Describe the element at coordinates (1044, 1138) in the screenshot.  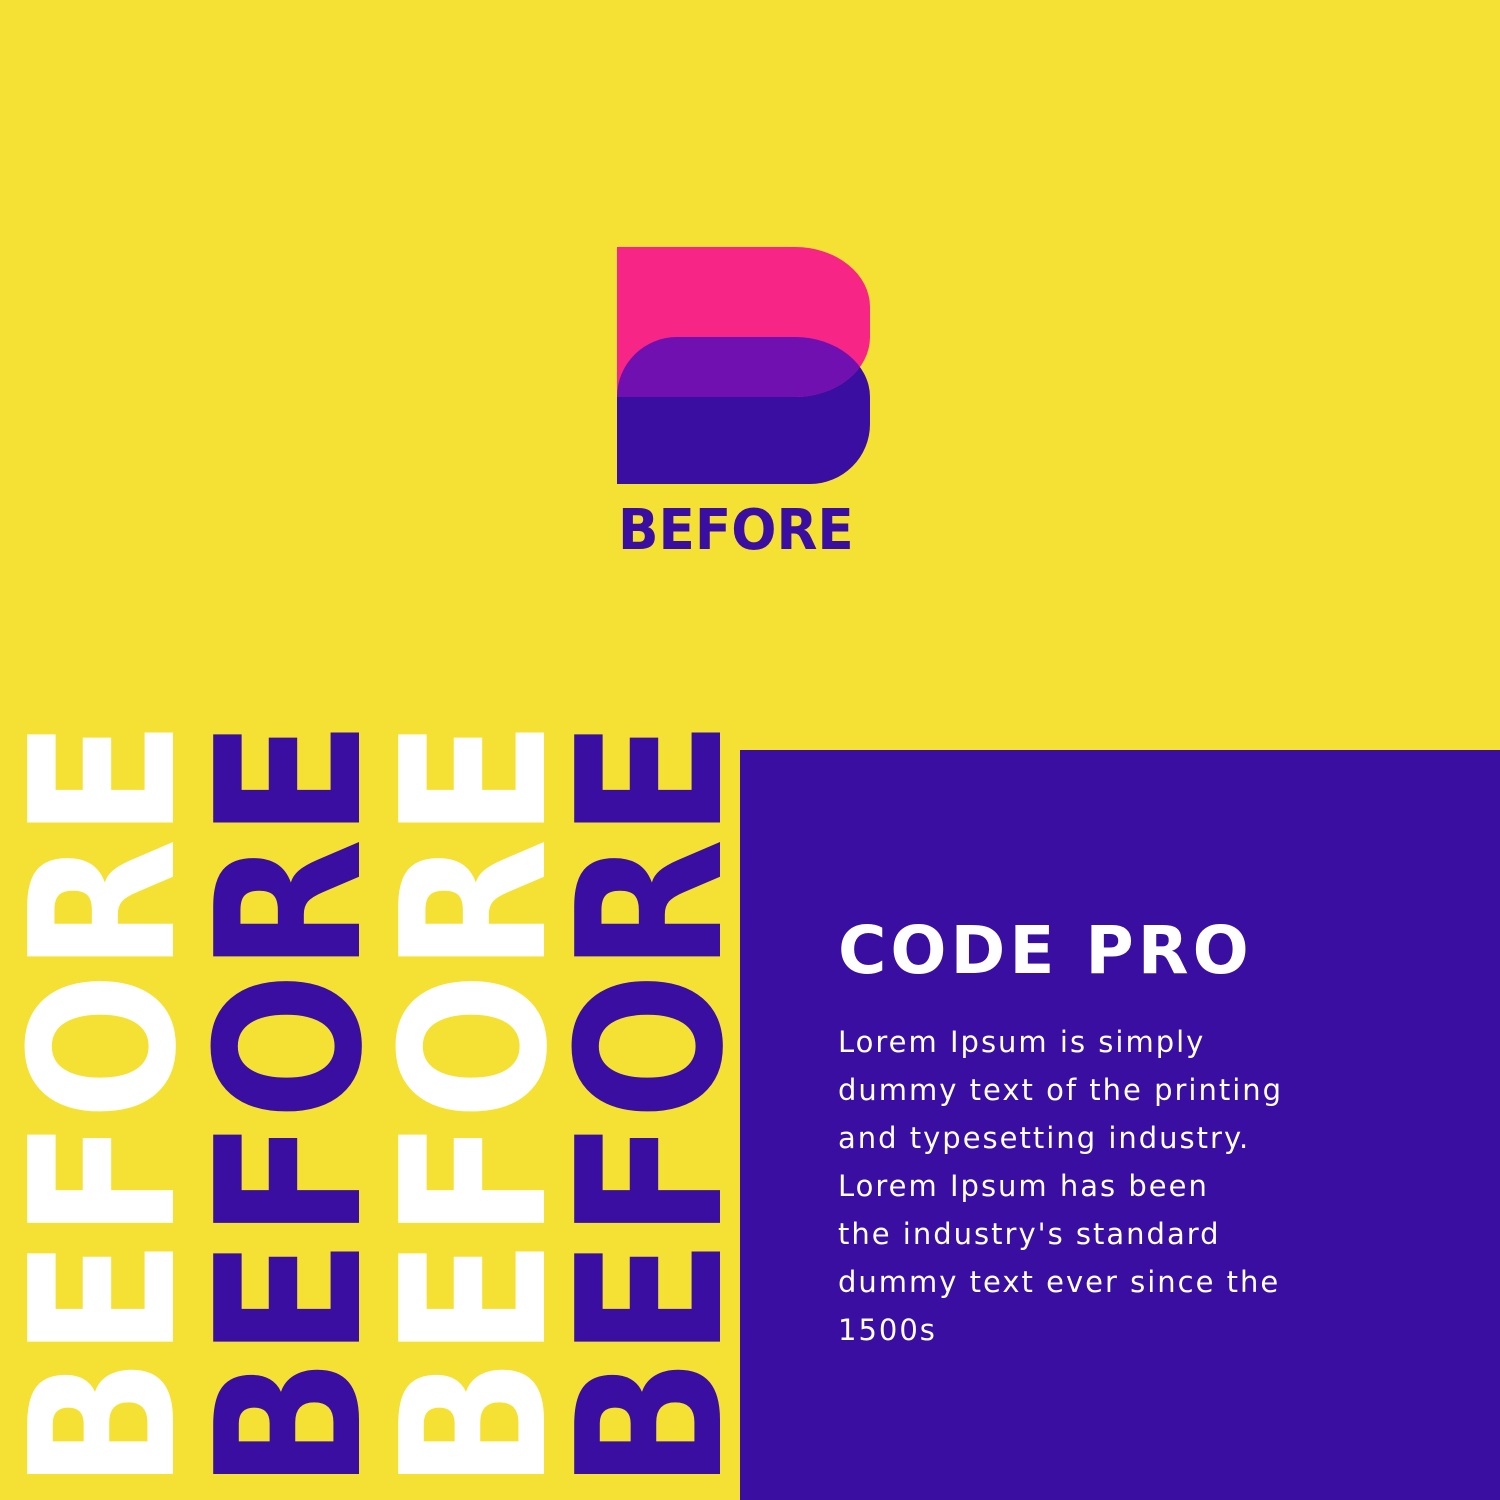
I see `body-line: and typesetting industry.` at that location.